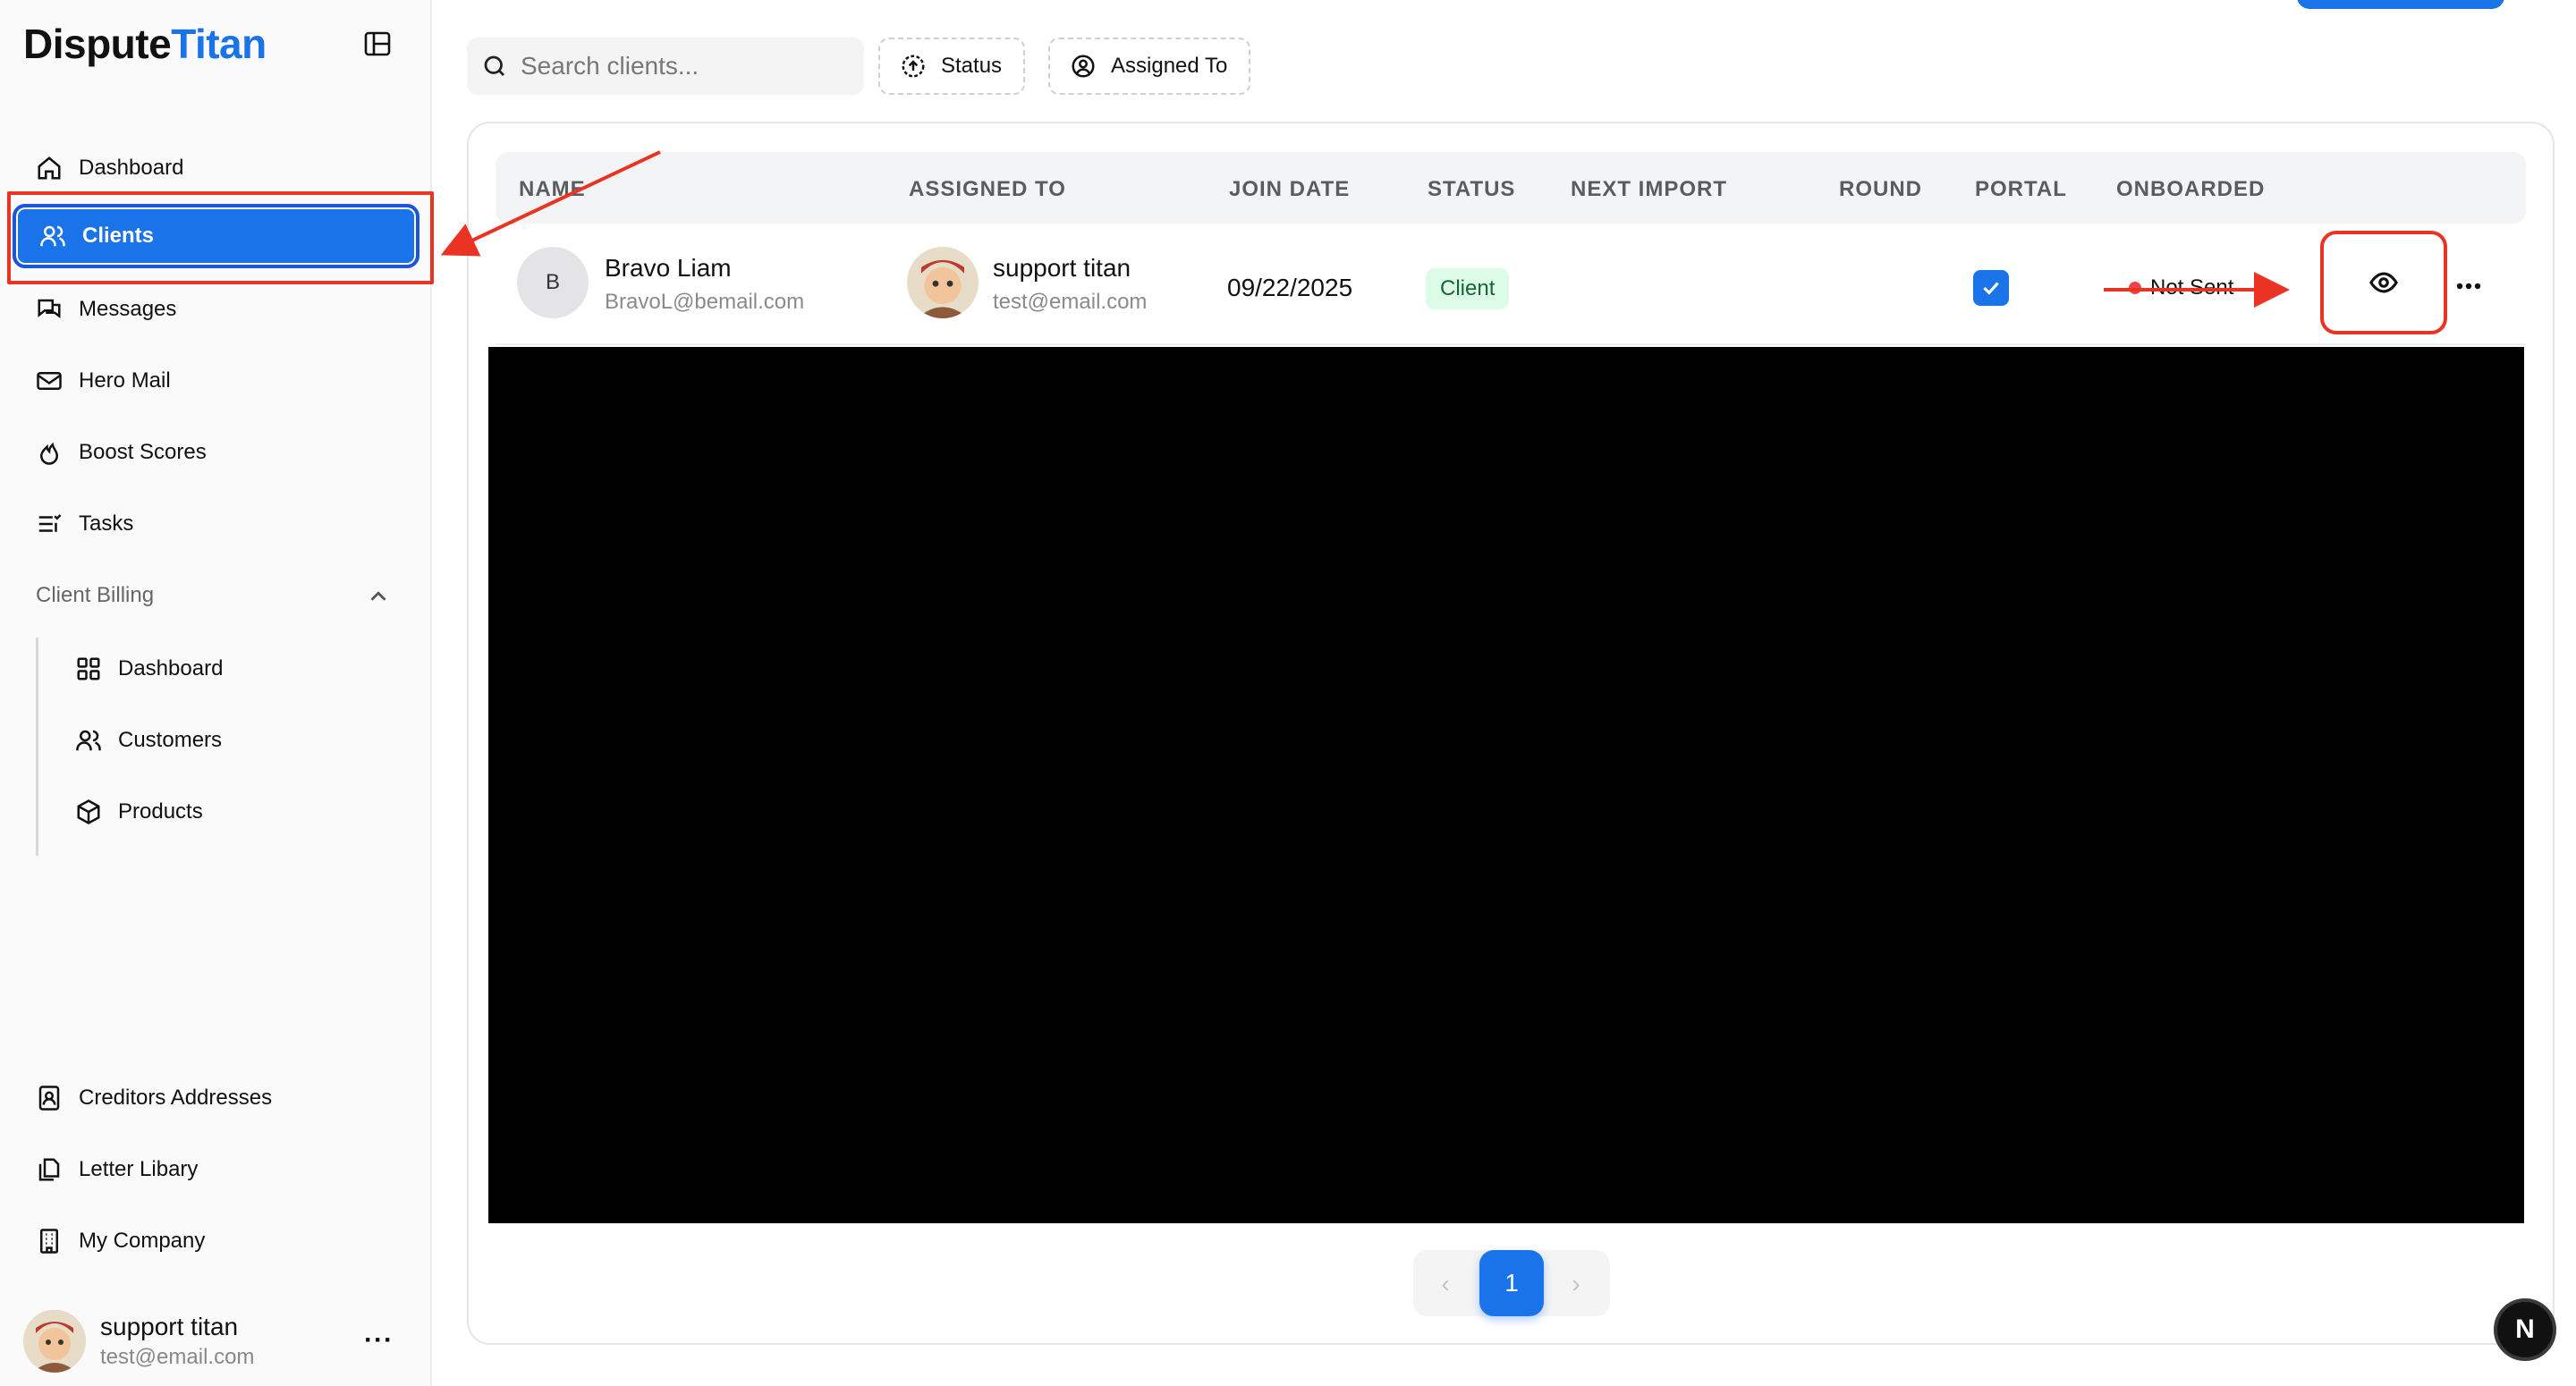 The height and width of the screenshot is (1386, 2576). I want to click on user-profile: support titan test@email.com ···, so click(220, 1341).